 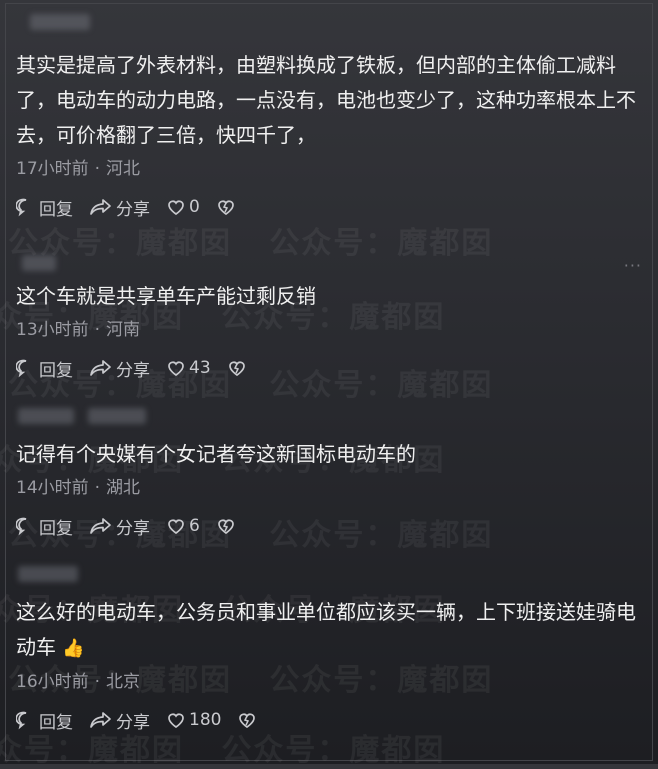 I want to click on comment-meta: 17小时前 · 河北, so click(x=331, y=169).